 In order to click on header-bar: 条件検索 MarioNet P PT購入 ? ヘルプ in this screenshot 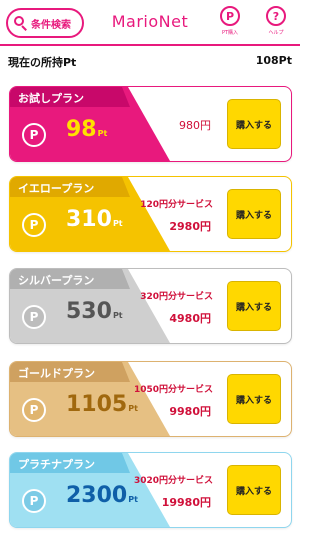, I will do `click(150, 23)`.